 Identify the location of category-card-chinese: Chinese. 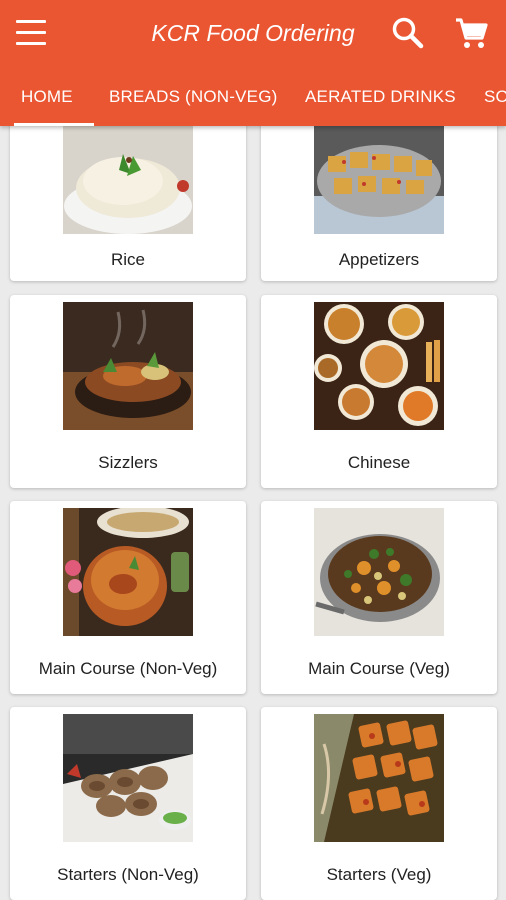
(379, 391).